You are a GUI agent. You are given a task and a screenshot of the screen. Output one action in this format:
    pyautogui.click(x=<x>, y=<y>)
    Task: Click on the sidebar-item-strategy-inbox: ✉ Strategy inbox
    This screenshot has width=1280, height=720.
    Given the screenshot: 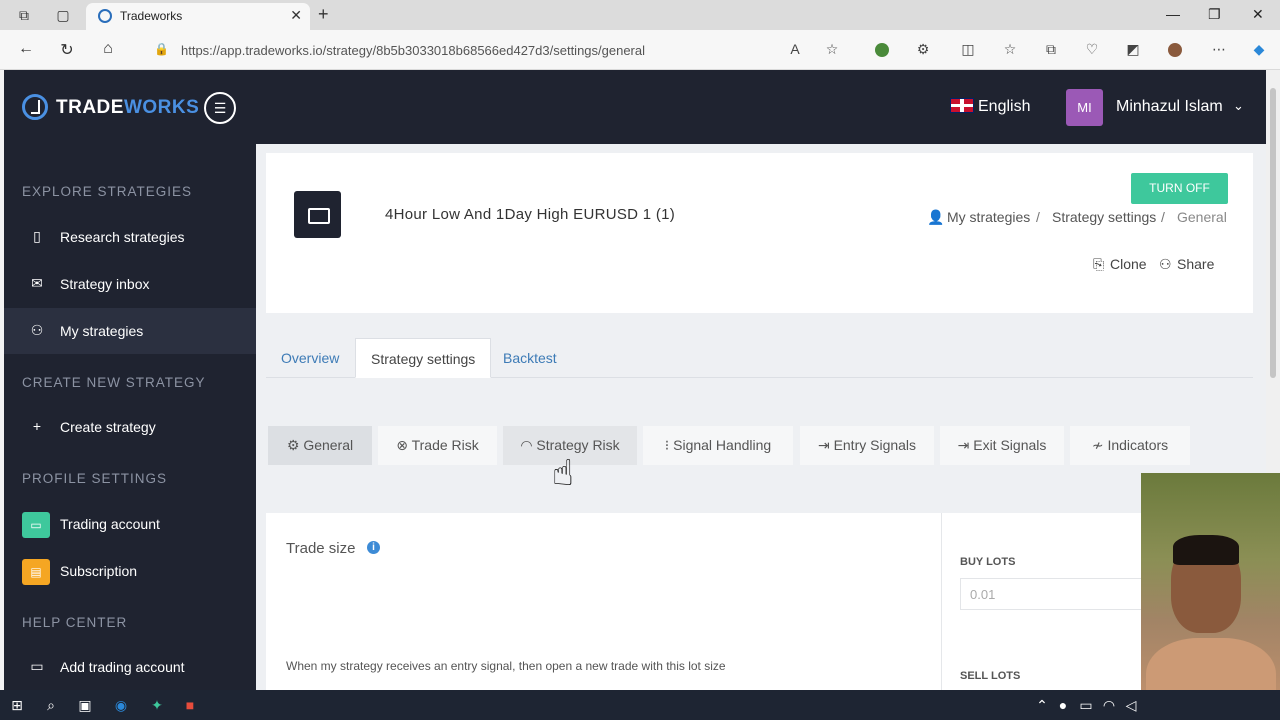 What is the action you would take?
    pyautogui.click(x=130, y=284)
    